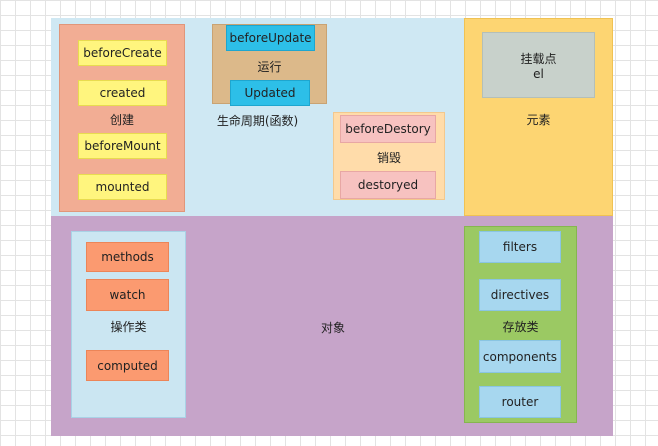 This screenshot has width=658, height=446. I want to click on operations-label: 操作类, so click(128, 327).